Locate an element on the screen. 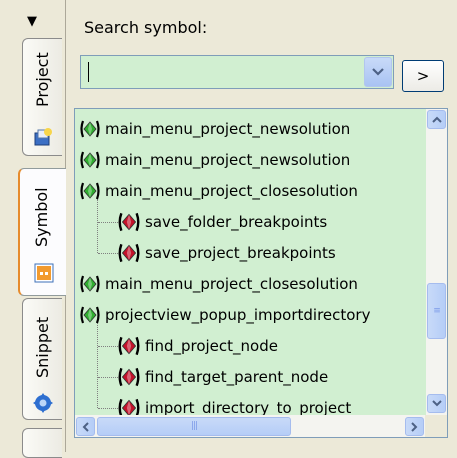 The image size is (457, 458). tree-row: save_folder_breakpoints is located at coordinates (222, 222).